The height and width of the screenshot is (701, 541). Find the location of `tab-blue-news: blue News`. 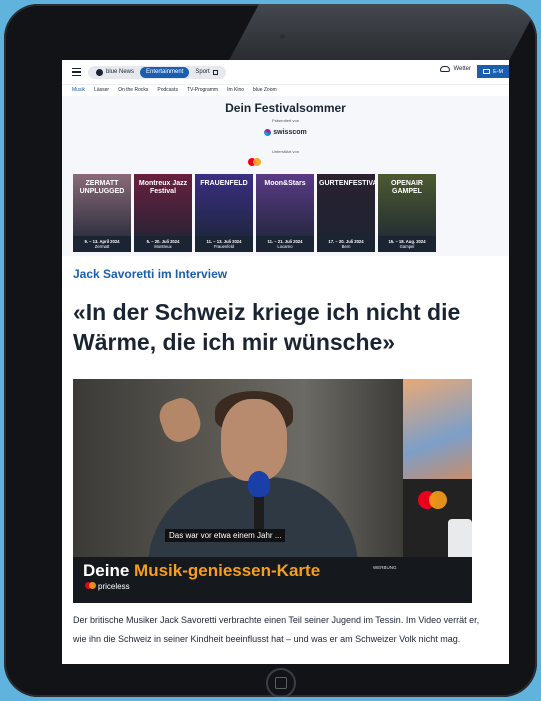

tab-blue-news: blue News is located at coordinates (115, 72).